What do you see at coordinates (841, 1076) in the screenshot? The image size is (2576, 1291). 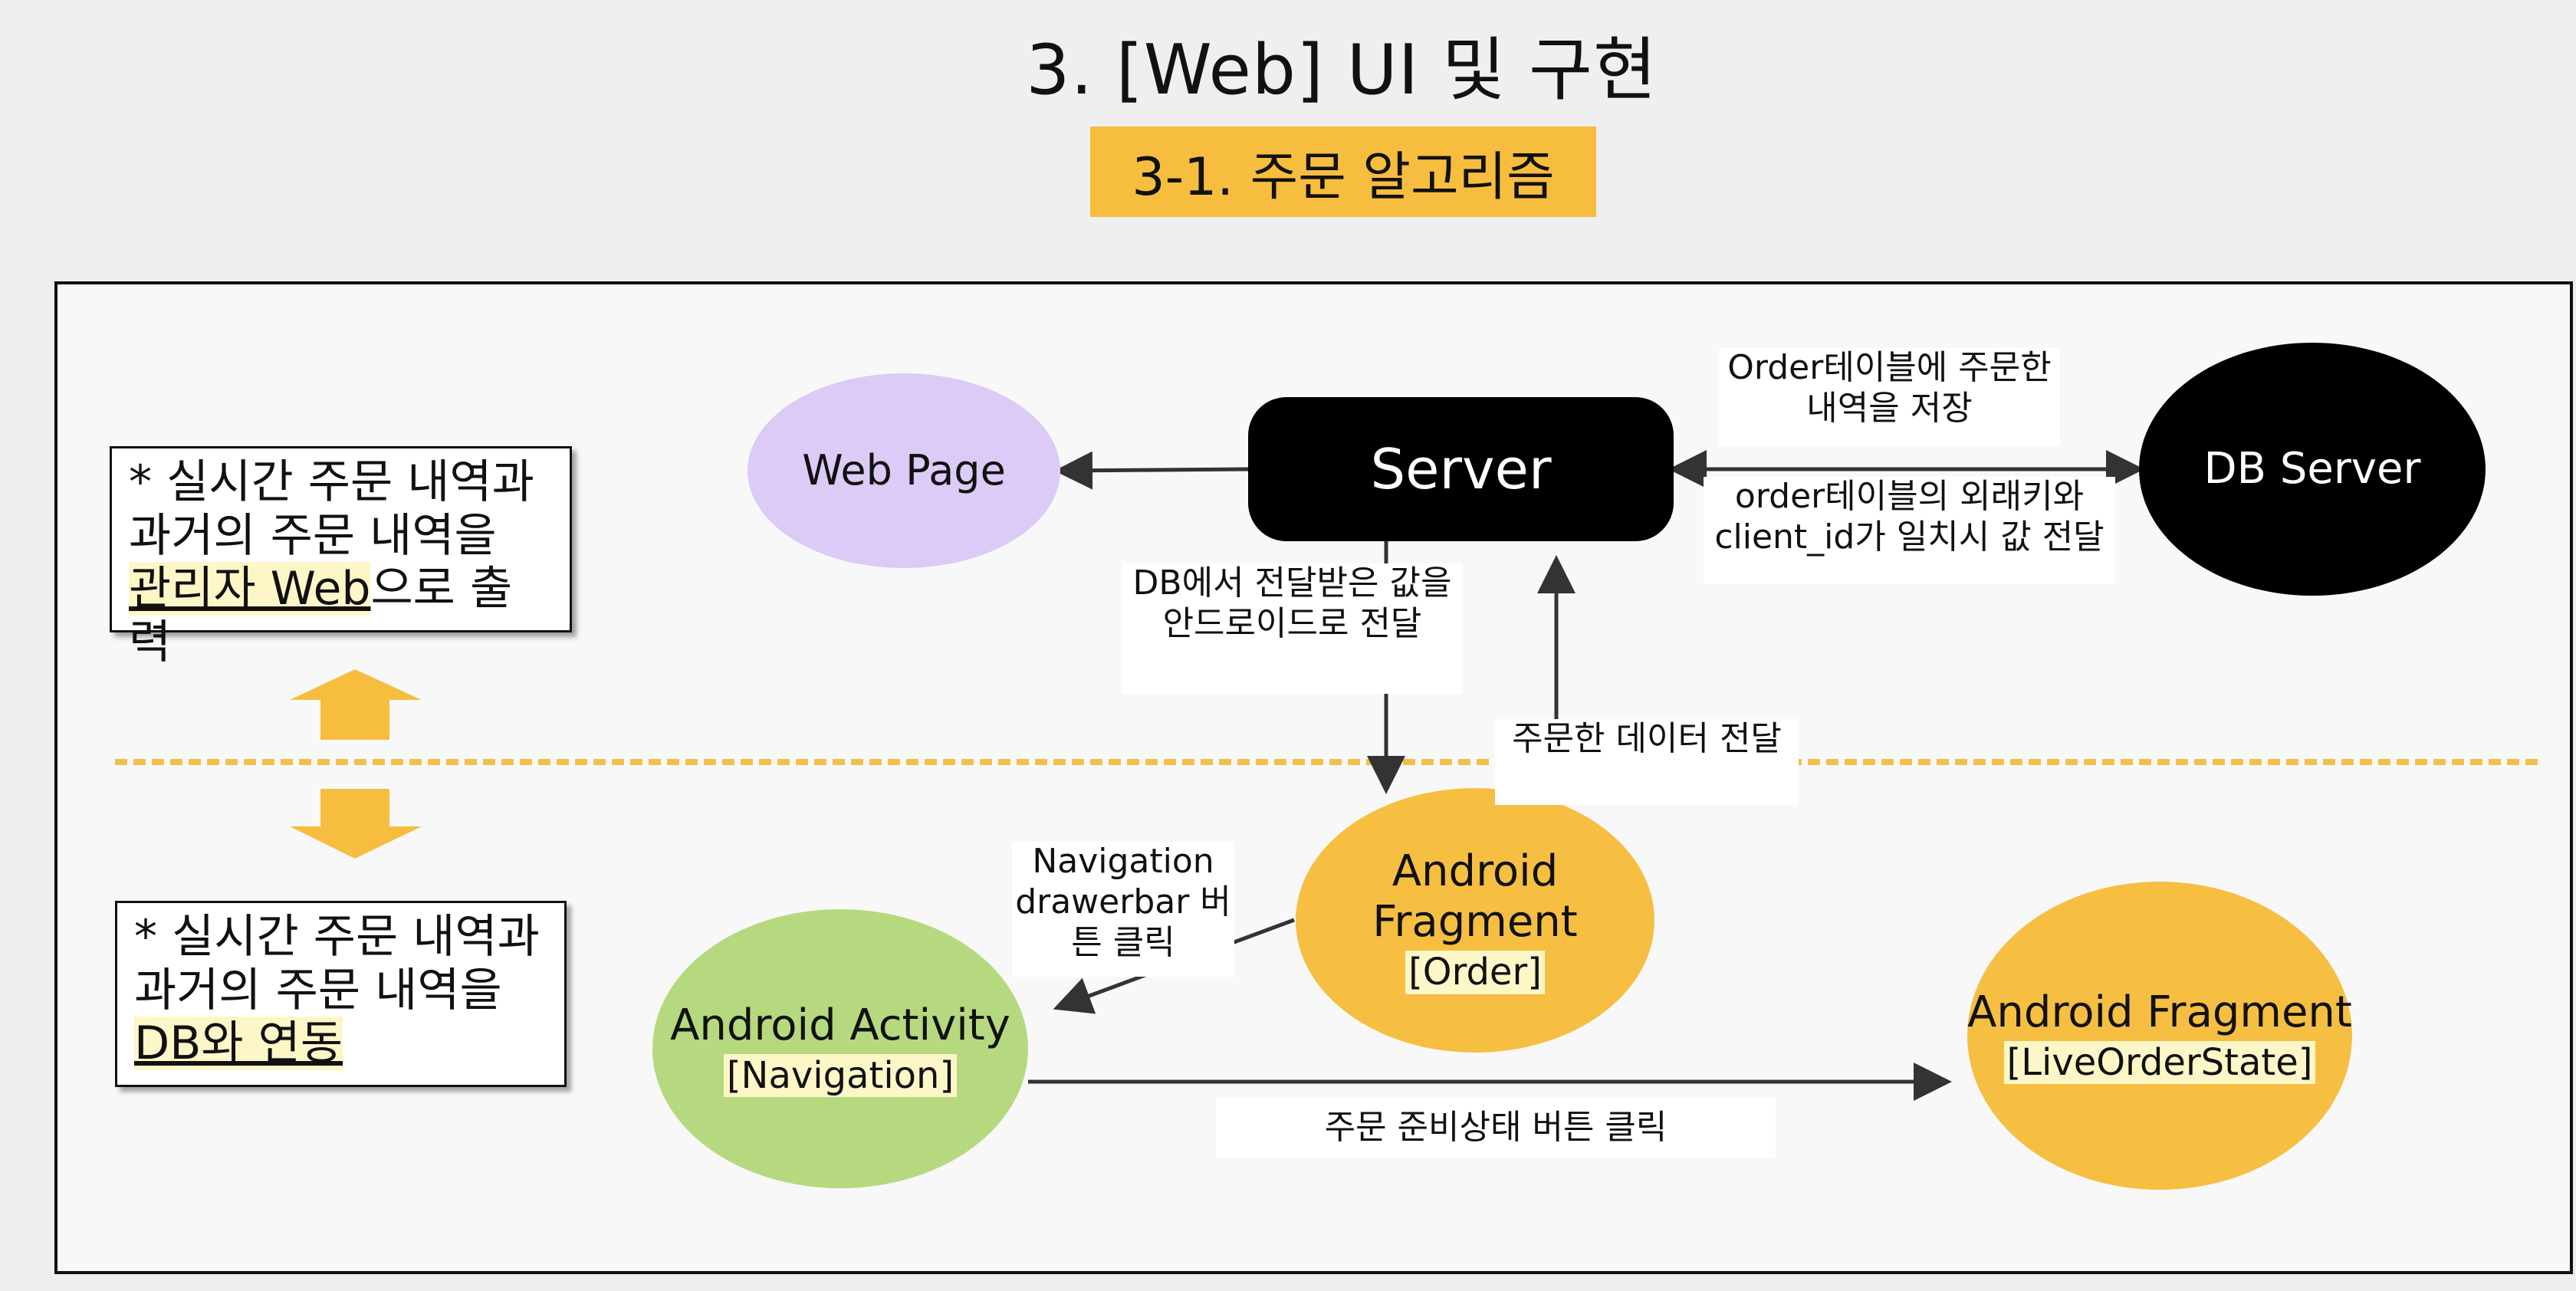 I see `activity-tag: [Navigation]` at bounding box center [841, 1076].